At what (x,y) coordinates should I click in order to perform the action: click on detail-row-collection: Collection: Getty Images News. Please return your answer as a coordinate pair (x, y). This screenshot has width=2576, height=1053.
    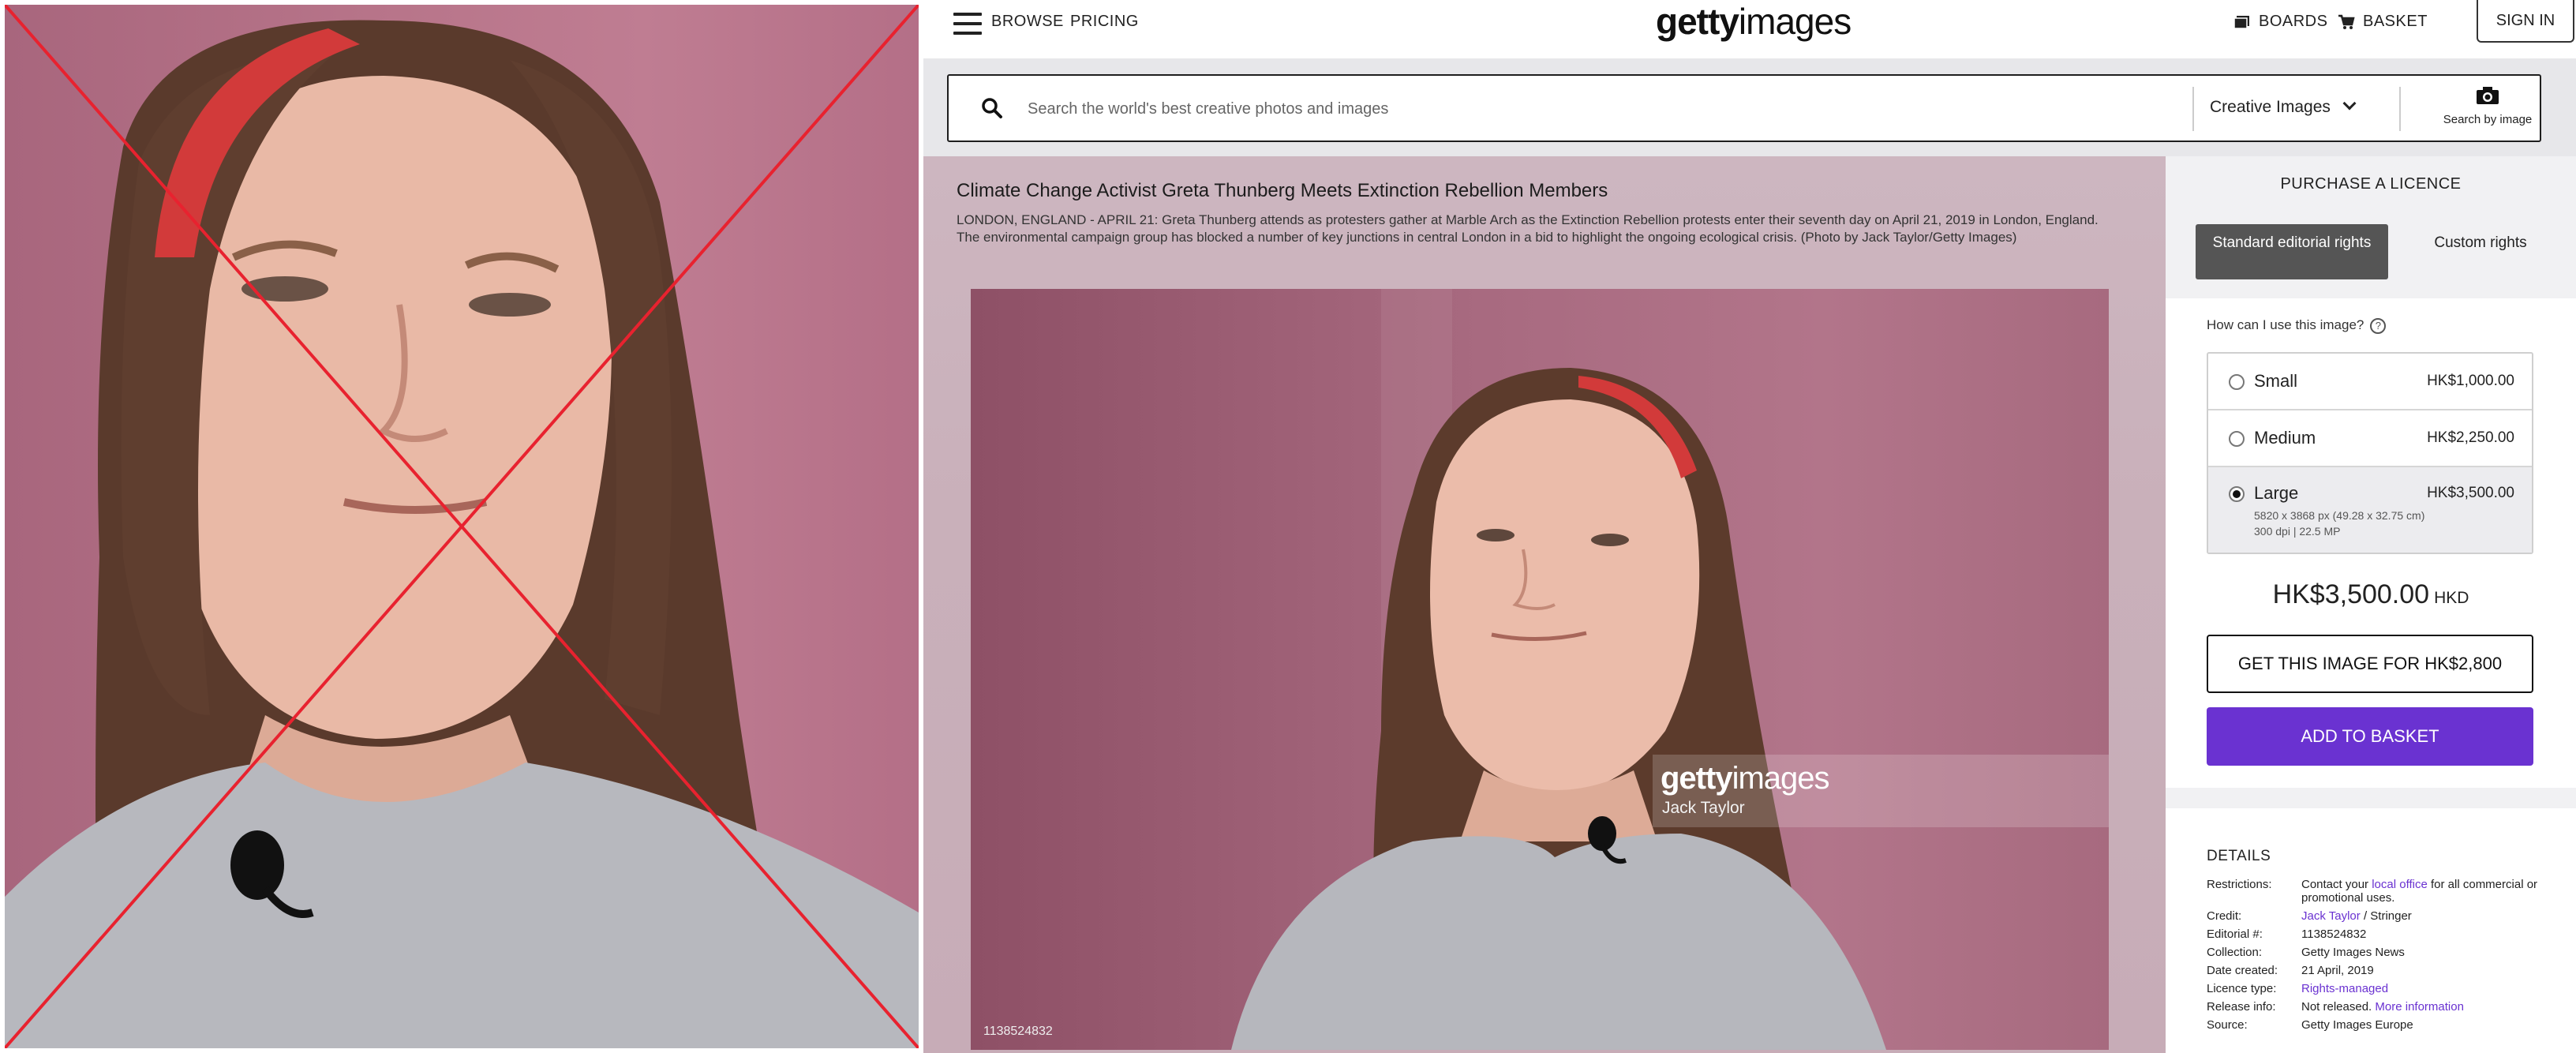
    Looking at the image, I should click on (2380, 955).